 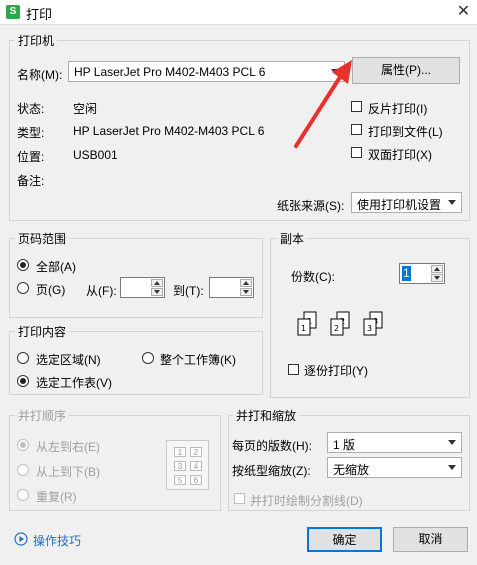 What do you see at coordinates (31, 109) in the screenshot?
I see `status-label: 状态:` at bounding box center [31, 109].